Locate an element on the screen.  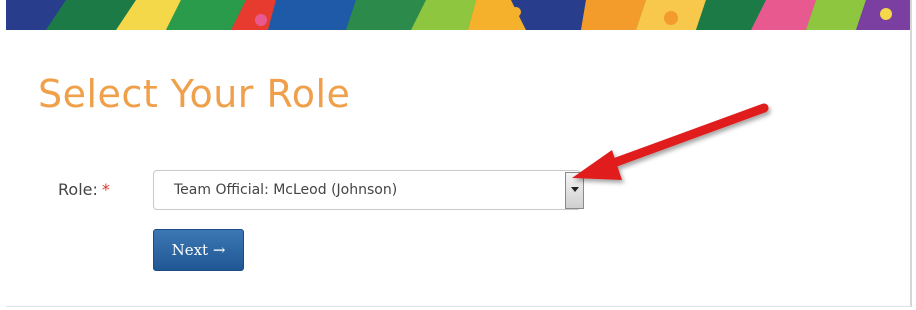
header-banner is located at coordinates (458, 15).